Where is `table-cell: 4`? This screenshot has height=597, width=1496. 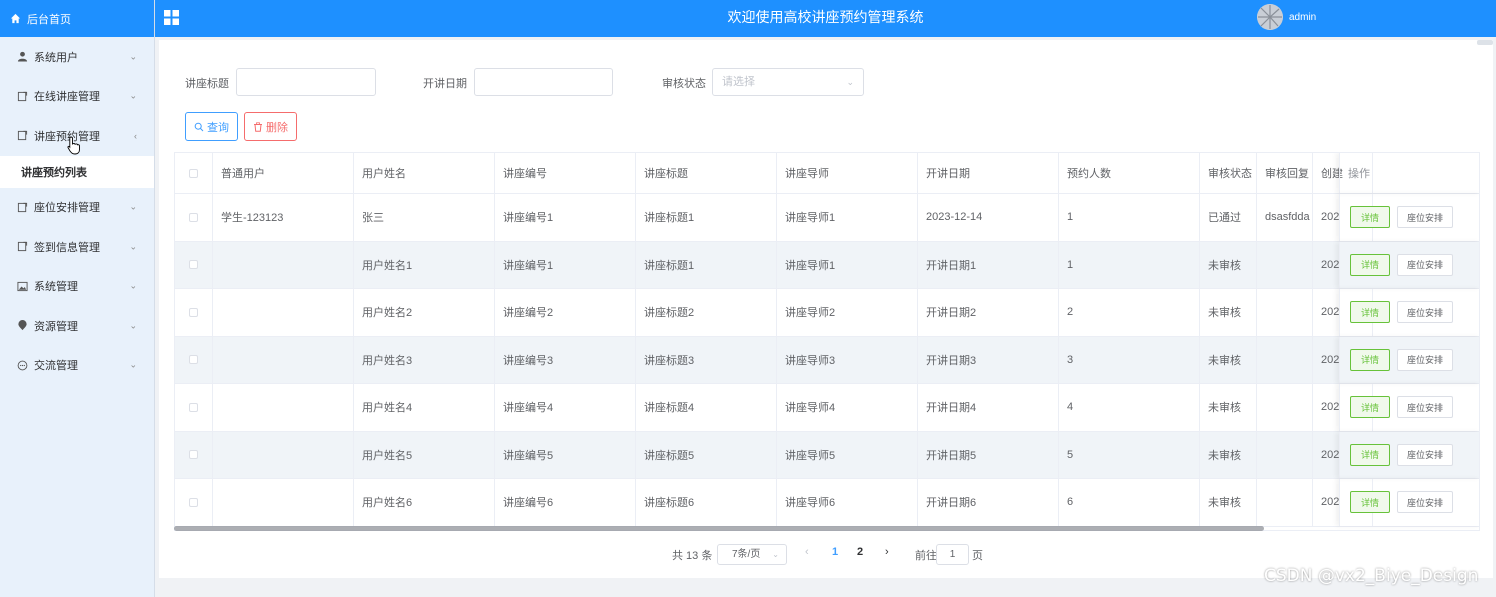
table-cell: 4 is located at coordinates (1129, 407).